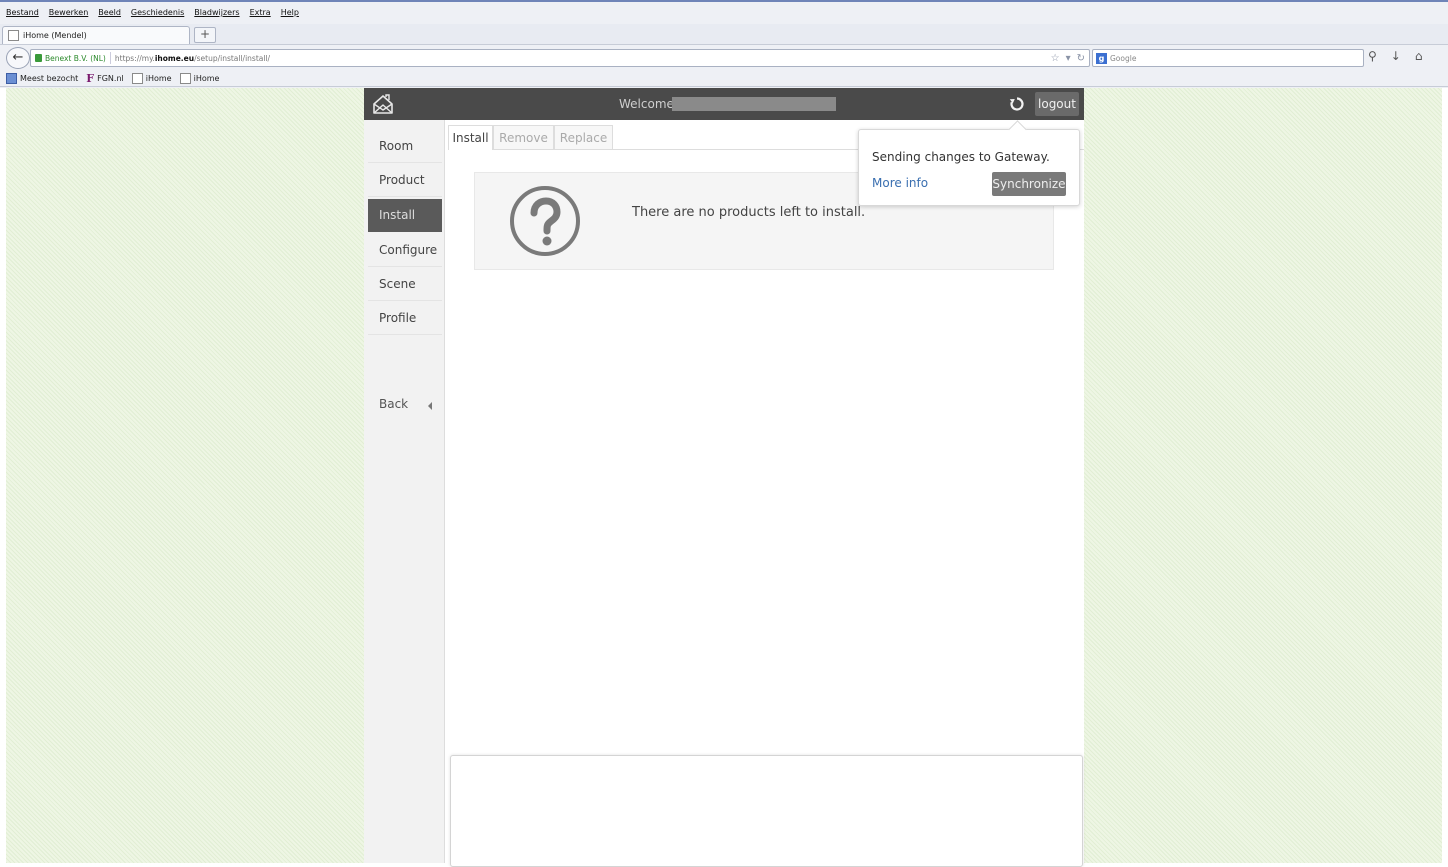 The width and height of the screenshot is (1448, 867). What do you see at coordinates (90, 78) in the screenshot?
I see `fgn-logo-icon: F` at bounding box center [90, 78].